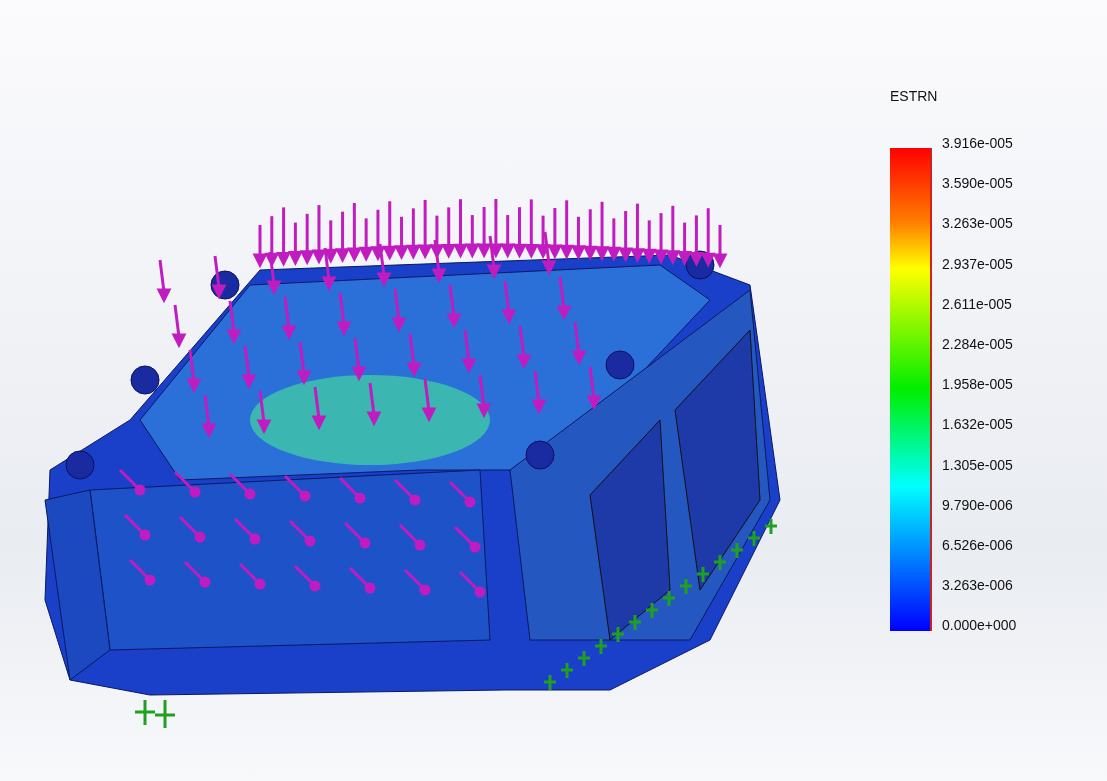 This screenshot has height=781, width=1107. I want to click on legend-value: 1.305e-005, so click(978, 465).